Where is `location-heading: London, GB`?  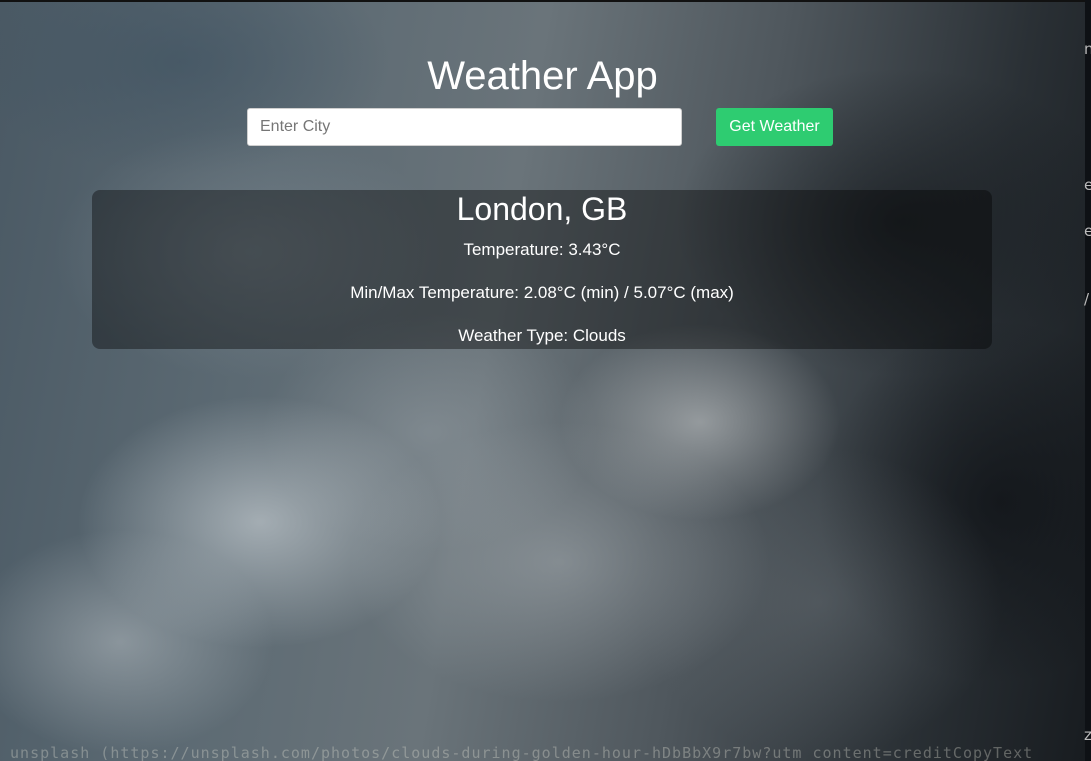 location-heading: London, GB is located at coordinates (542, 209).